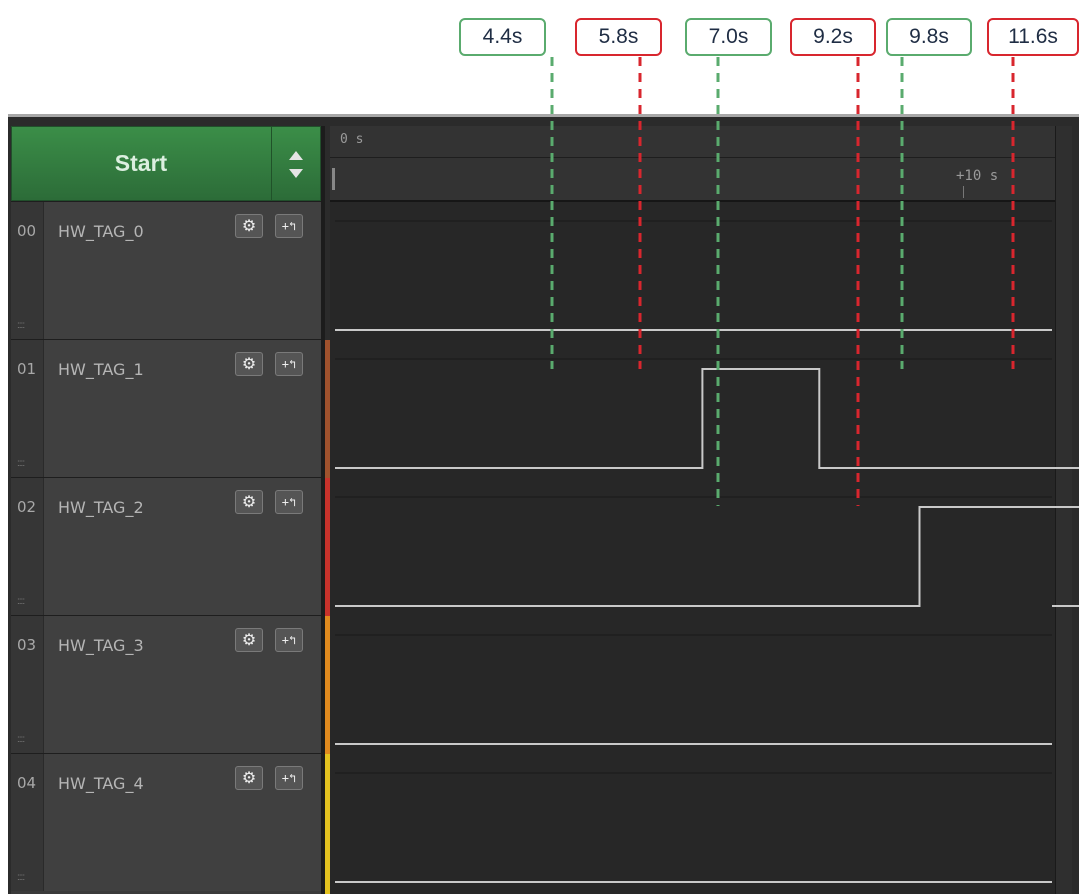 The image size is (1079, 894). What do you see at coordinates (27, 507) in the screenshot?
I see `channel-number-label: 02` at bounding box center [27, 507].